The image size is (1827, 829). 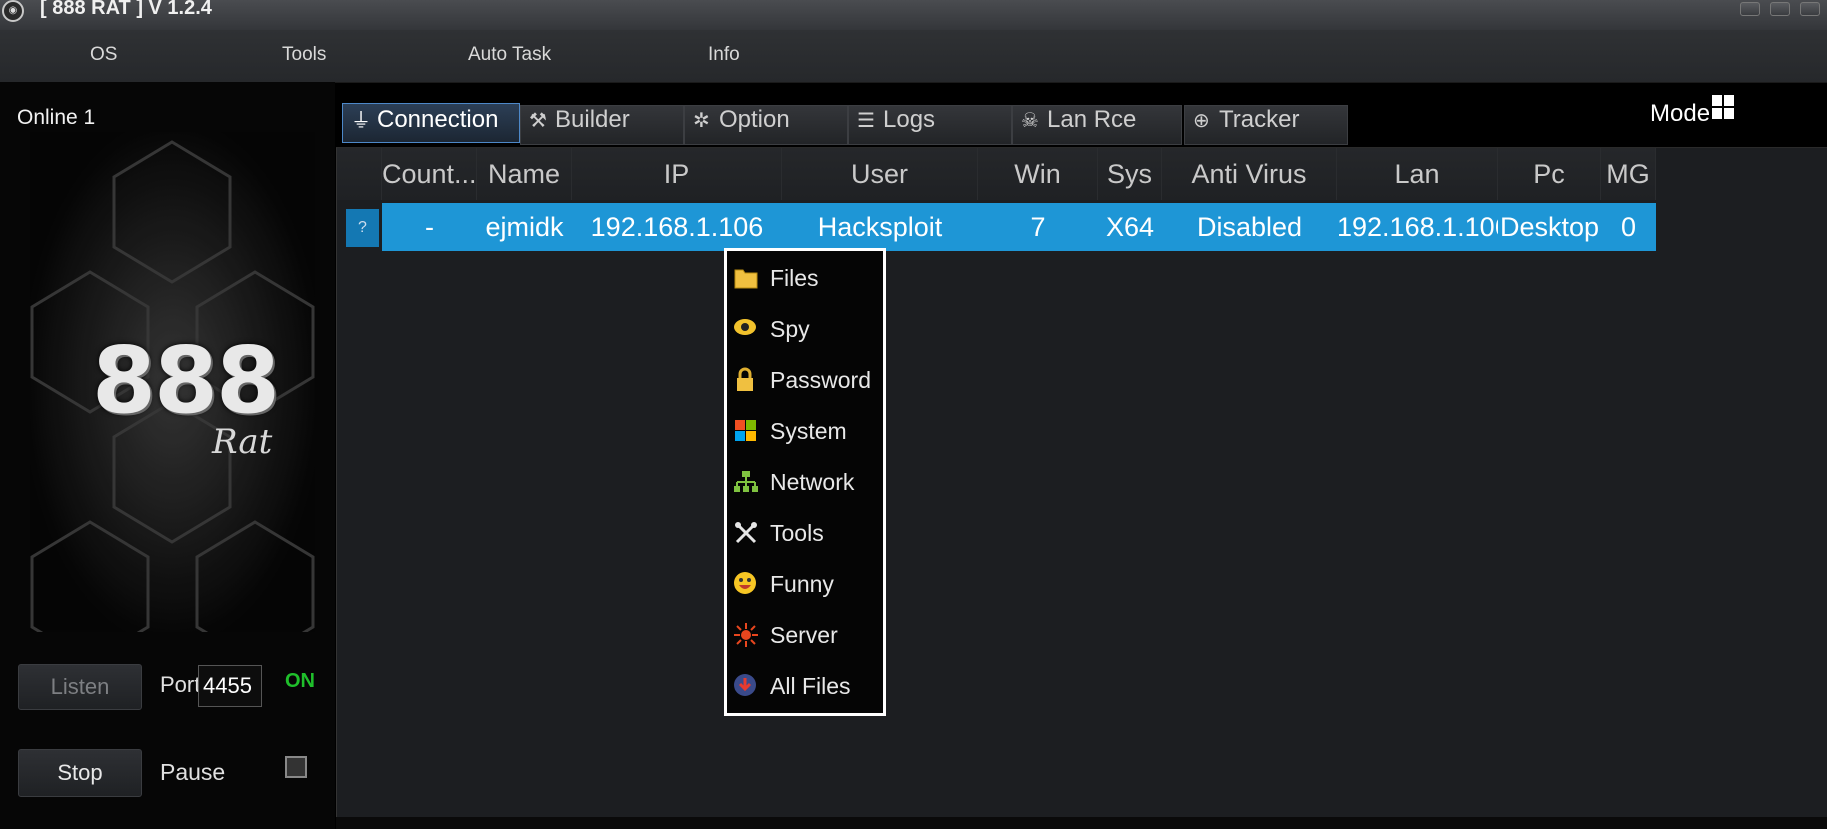 I want to click on context-item-password: Password, so click(x=805, y=383).